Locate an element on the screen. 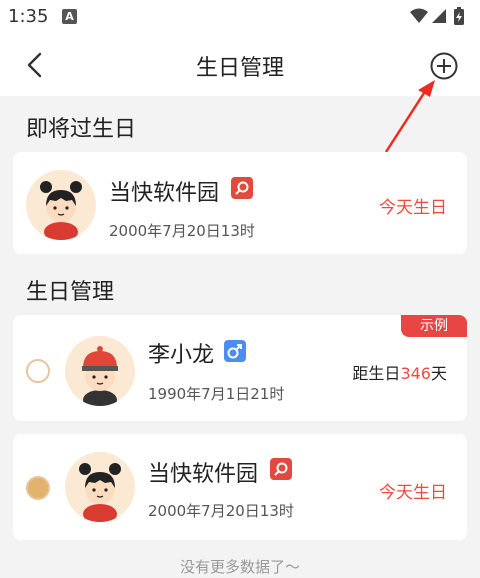 This screenshot has width=480, height=578. add-birthday-button is located at coordinates (444, 66).